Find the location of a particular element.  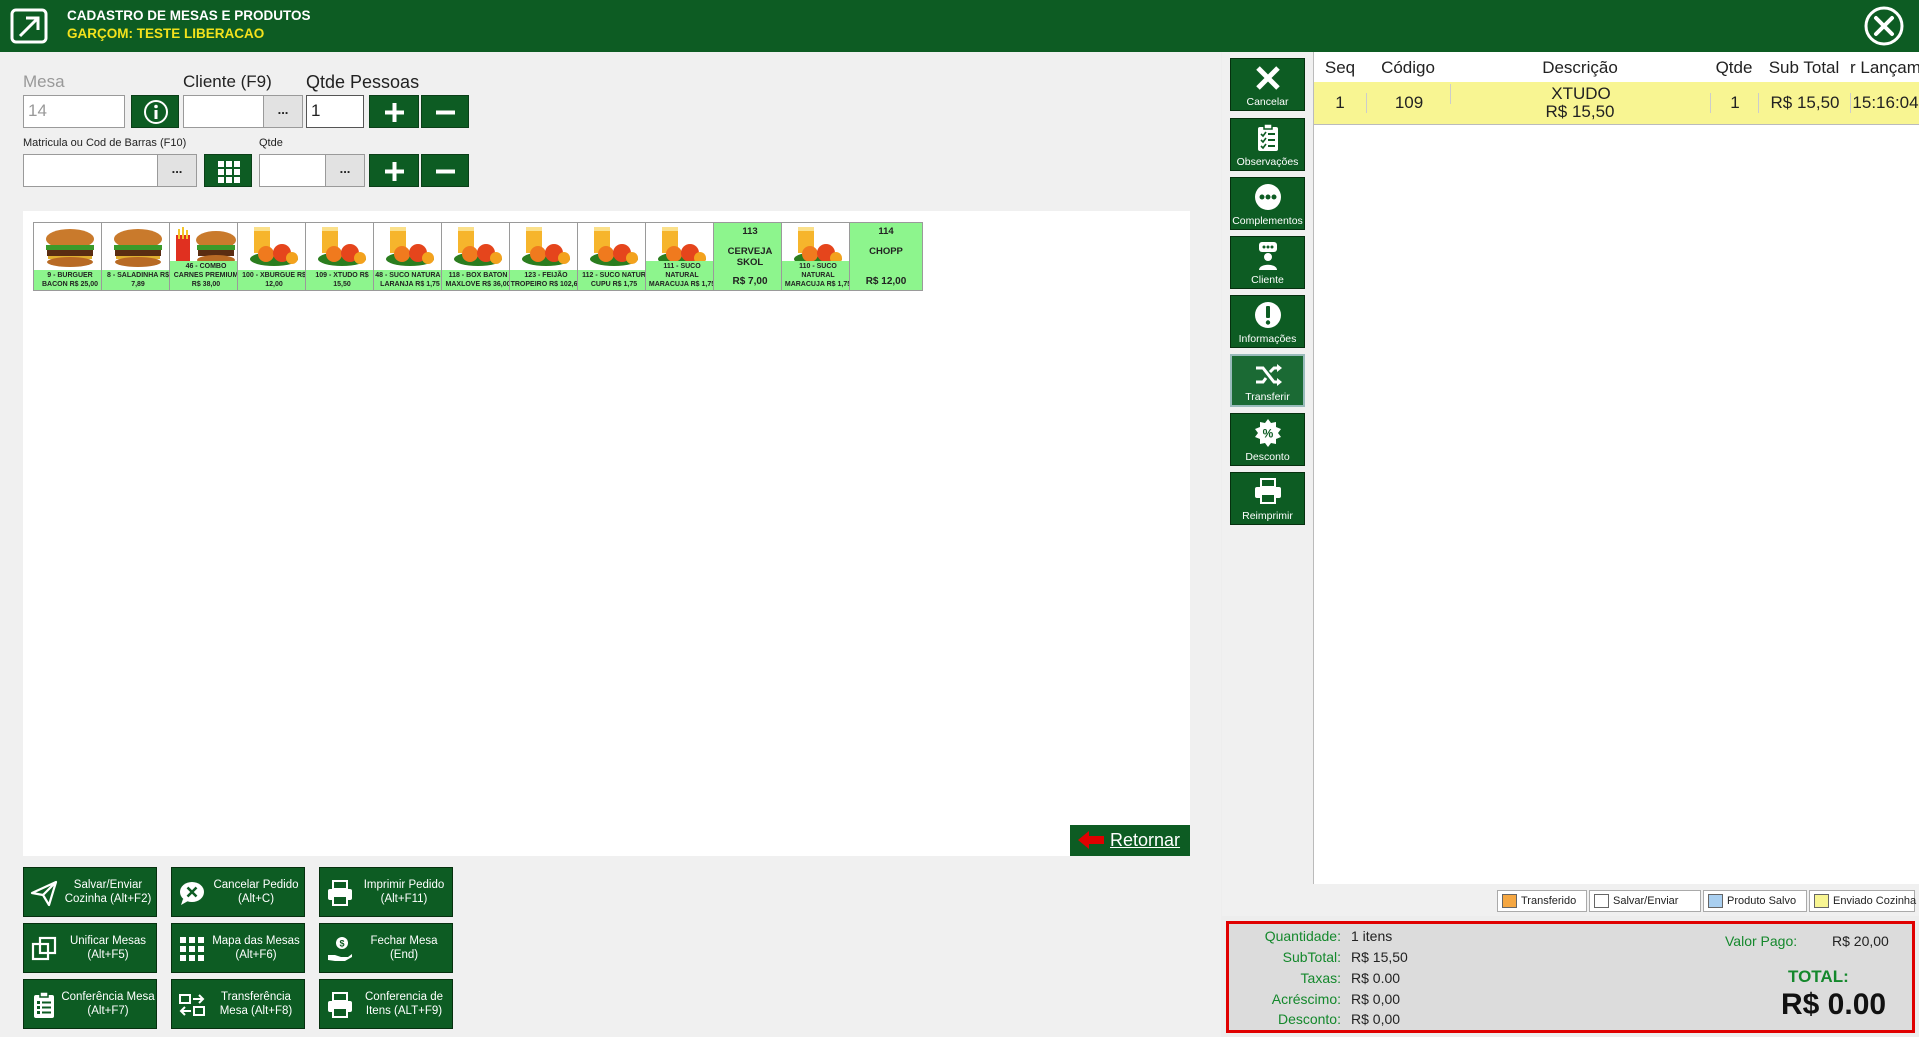

product-tile: 48 - SUCO NATURAL LARANJA R$ 1,75 is located at coordinates (410, 256).